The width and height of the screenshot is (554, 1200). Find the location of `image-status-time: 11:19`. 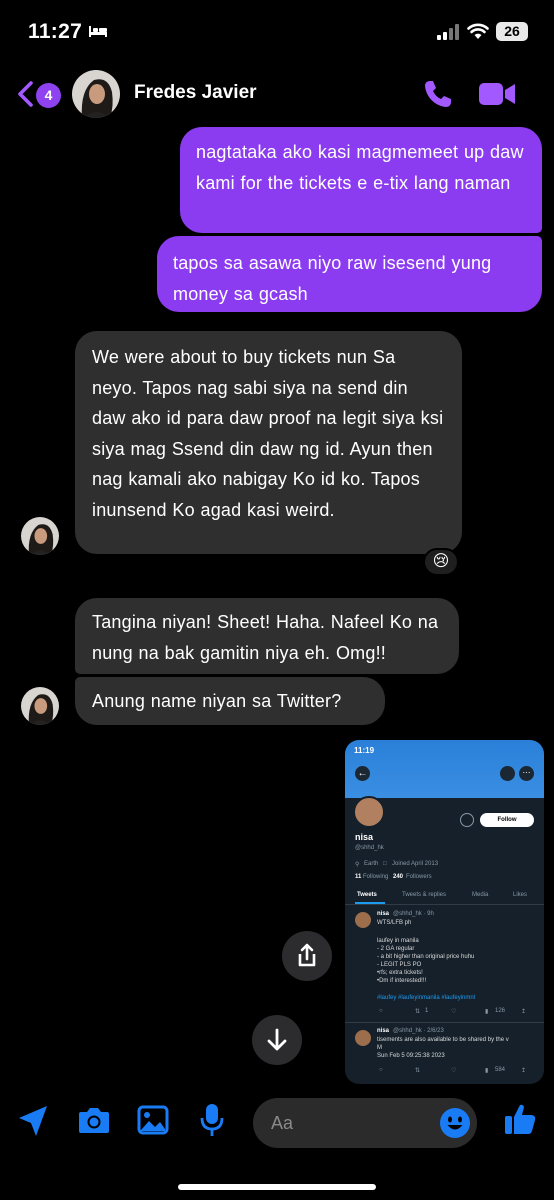

image-status-time: 11:19 is located at coordinates (364, 750).